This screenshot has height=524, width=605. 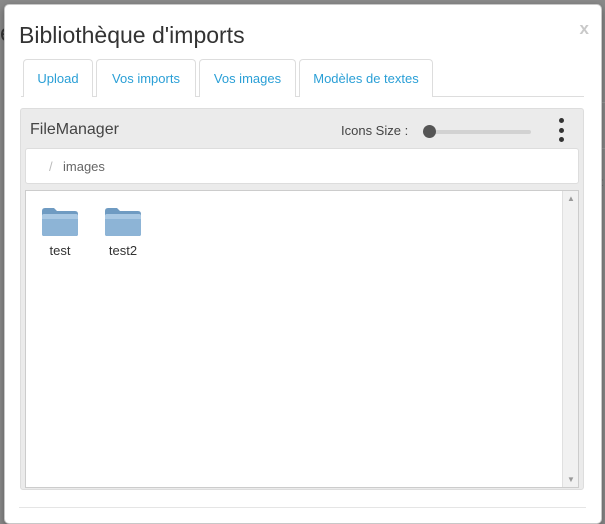 What do you see at coordinates (571, 479) in the screenshot?
I see `scroll-down-icon: ▼` at bounding box center [571, 479].